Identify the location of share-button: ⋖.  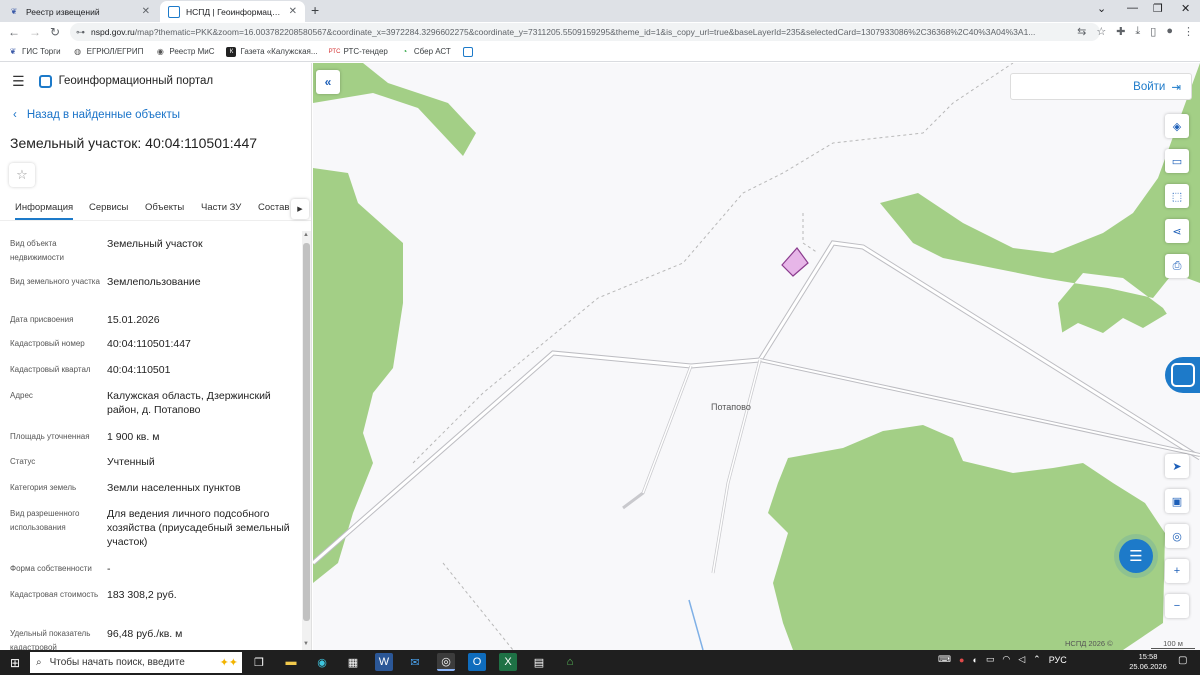
(1177, 231).